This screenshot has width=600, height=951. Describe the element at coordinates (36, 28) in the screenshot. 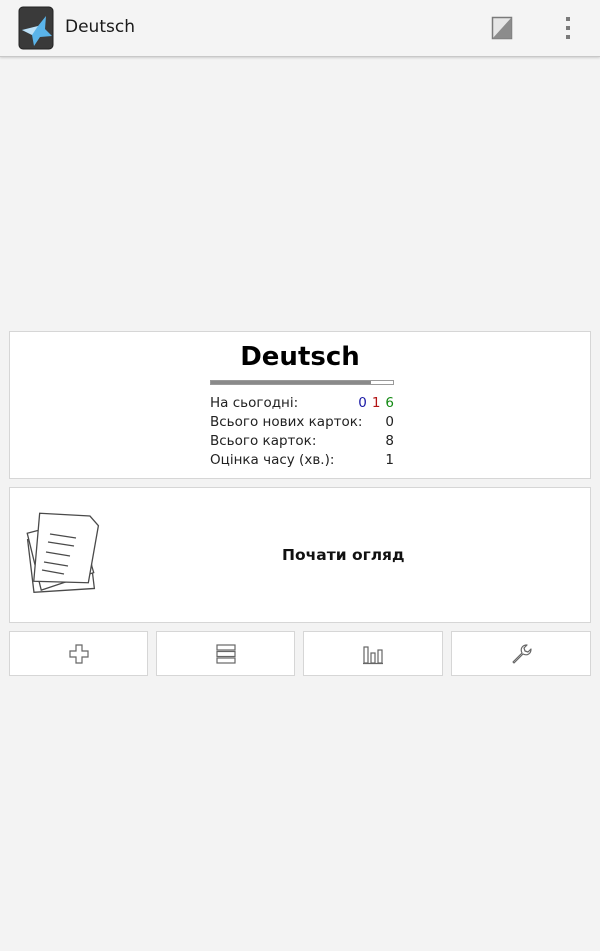

I see `app-logo-icon` at that location.